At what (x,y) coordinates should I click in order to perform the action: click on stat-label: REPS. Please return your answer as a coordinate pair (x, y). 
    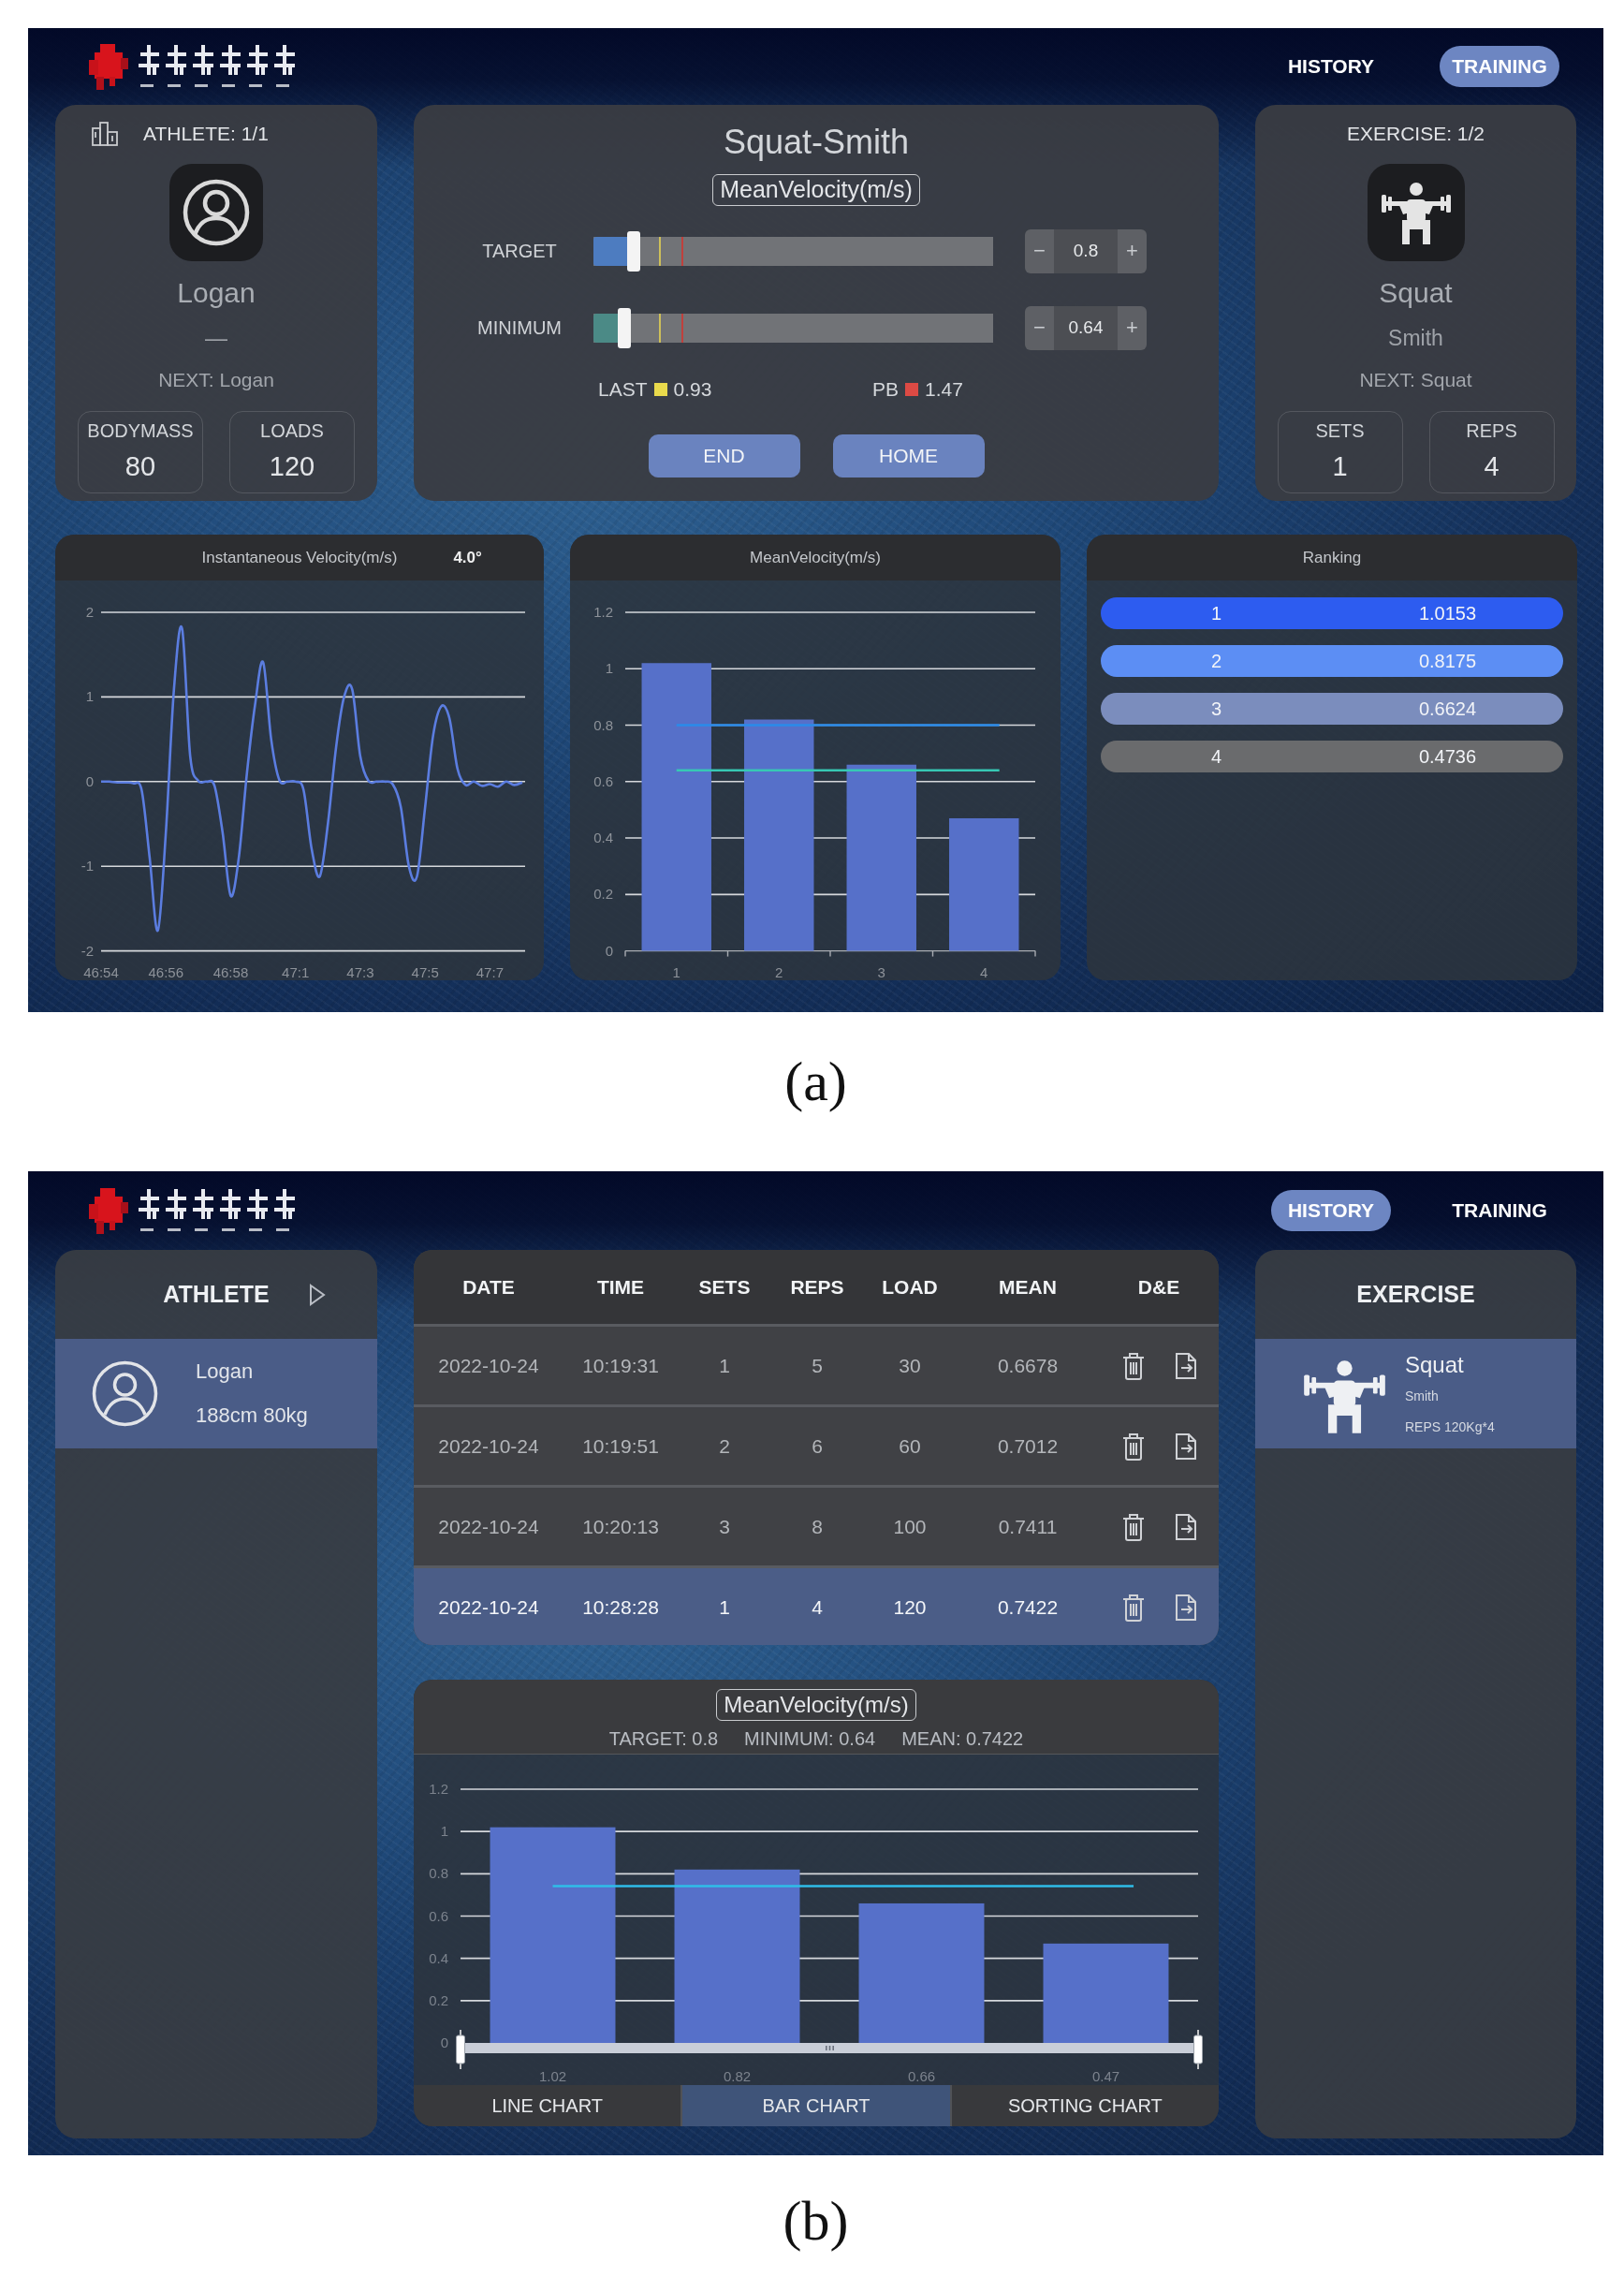
    Looking at the image, I should click on (1491, 431).